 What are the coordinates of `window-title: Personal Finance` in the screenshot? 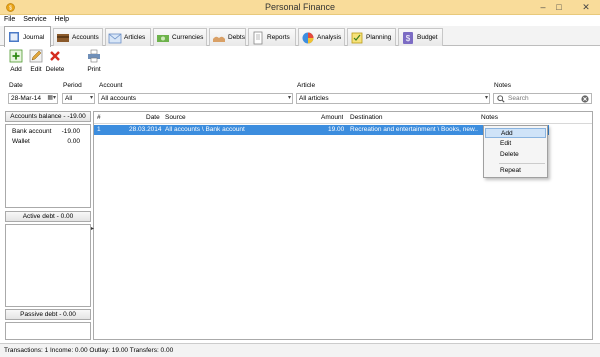 It's located at (300, 7).